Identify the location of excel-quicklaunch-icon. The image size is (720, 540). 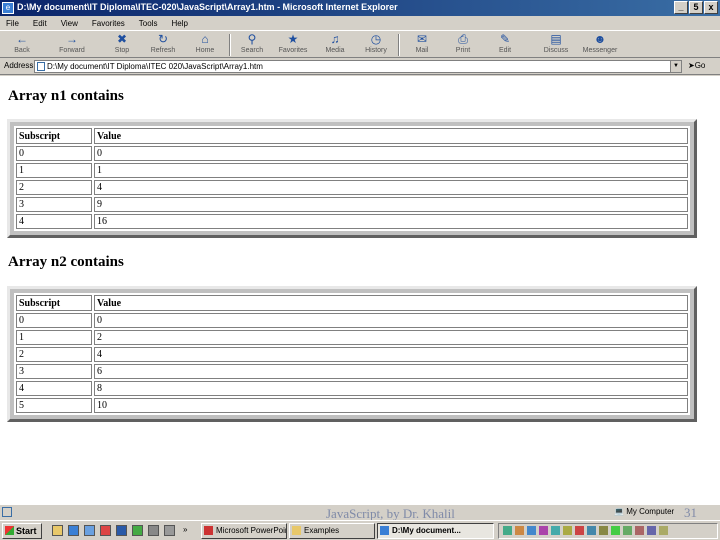
(137, 530).